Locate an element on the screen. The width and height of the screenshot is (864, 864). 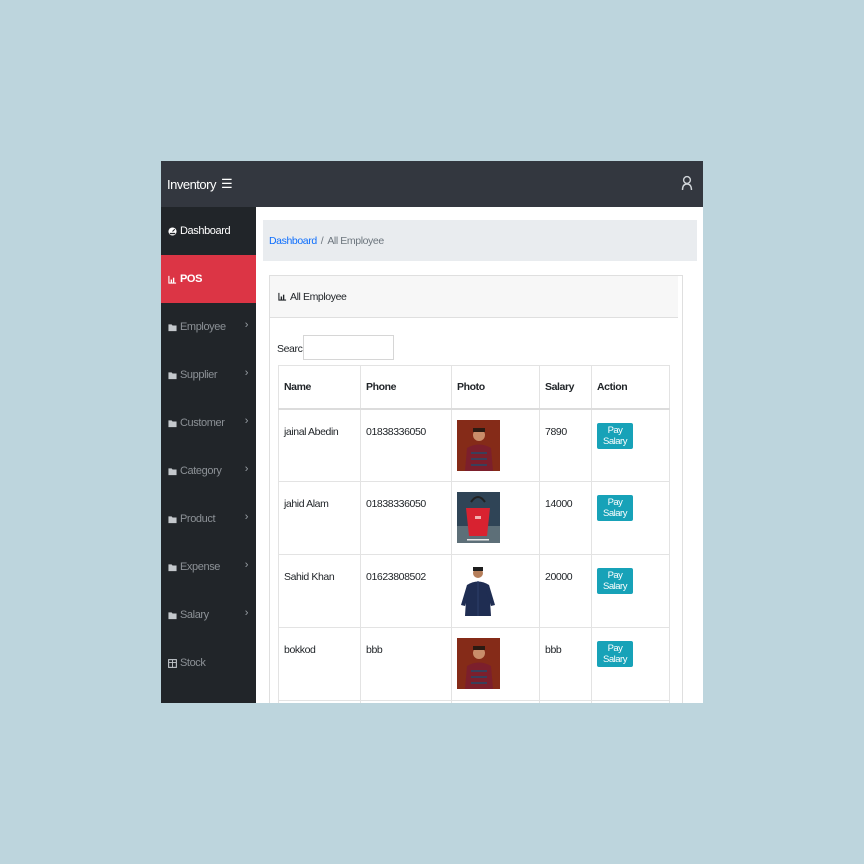
table-header-row: Name Phone Photo Salary Action is located at coordinates (474, 387).